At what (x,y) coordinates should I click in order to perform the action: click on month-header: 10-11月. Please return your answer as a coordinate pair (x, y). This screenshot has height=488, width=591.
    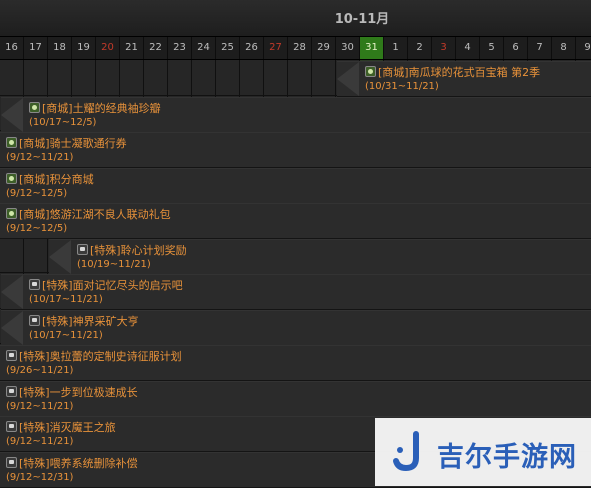
    Looking at the image, I should click on (295, 18).